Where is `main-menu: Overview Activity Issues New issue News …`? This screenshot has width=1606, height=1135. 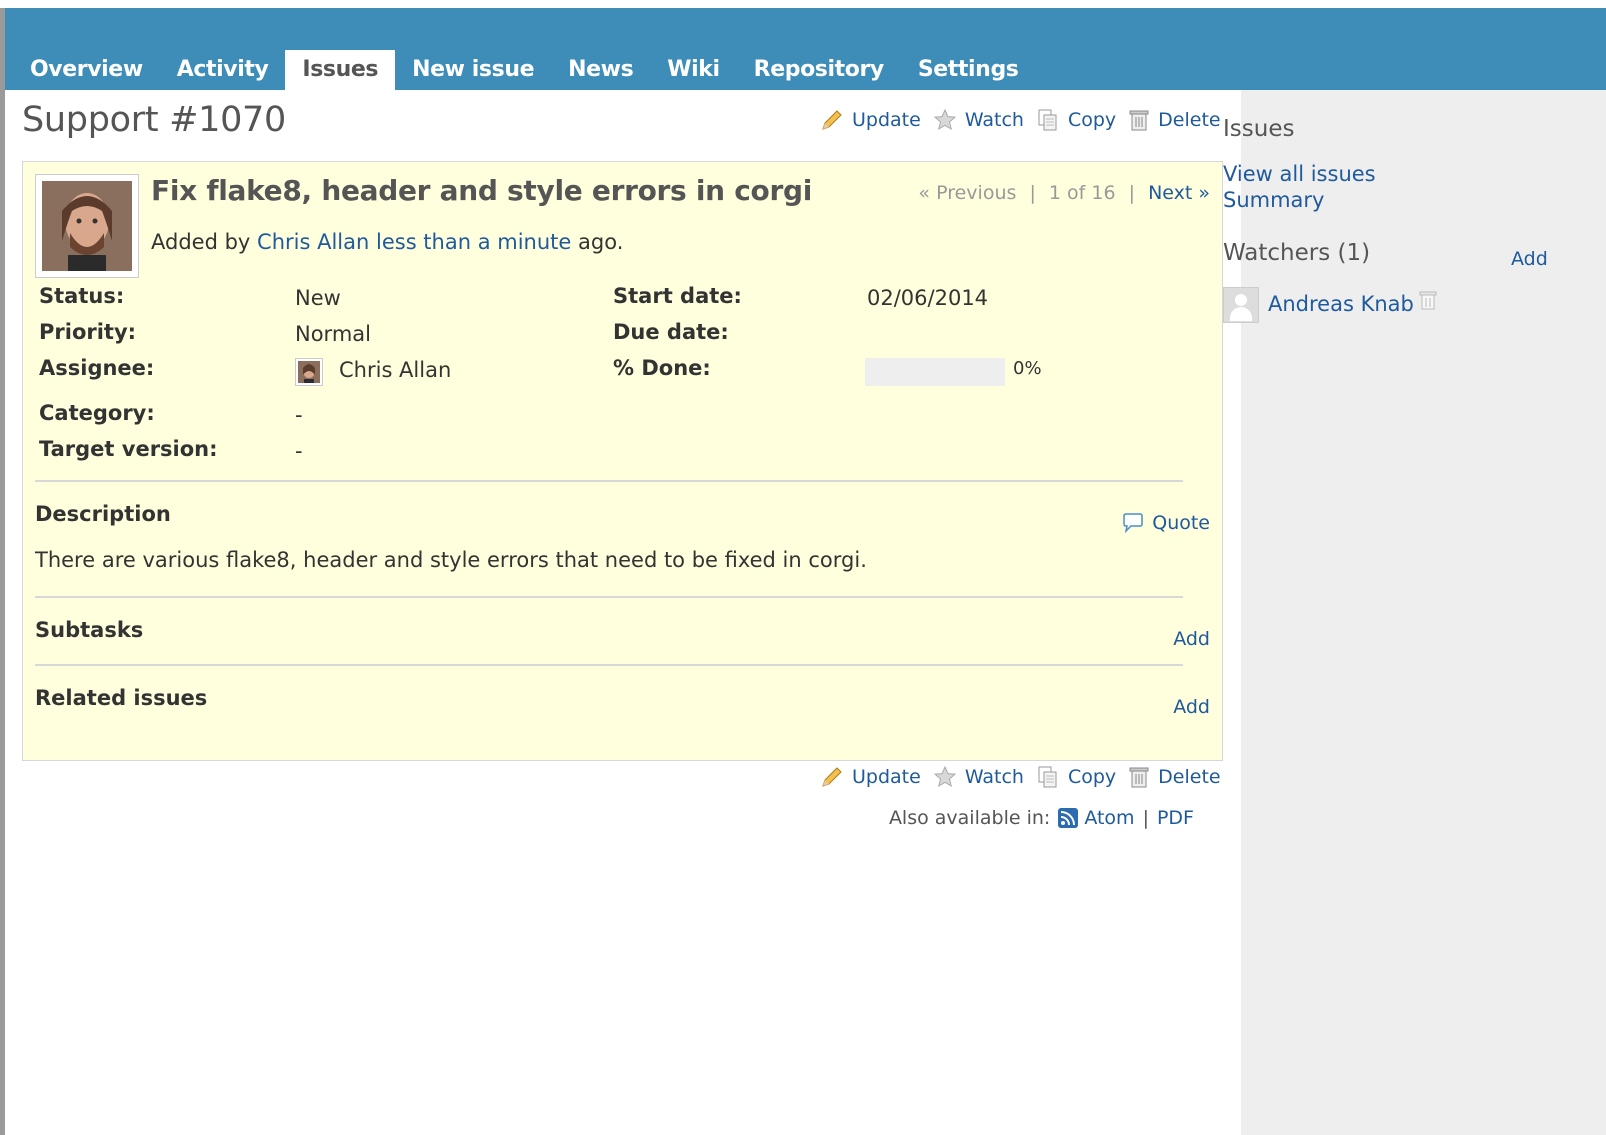 main-menu: Overview Activity Issues New issue News … is located at coordinates (524, 70).